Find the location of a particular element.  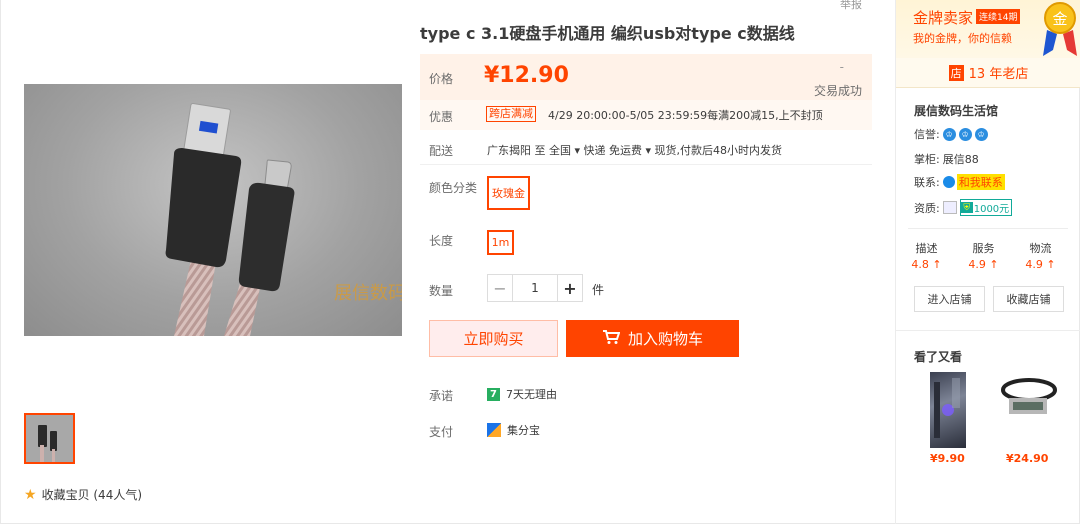

deposit-badge: ⛨ 1000元 is located at coordinates (986, 207).